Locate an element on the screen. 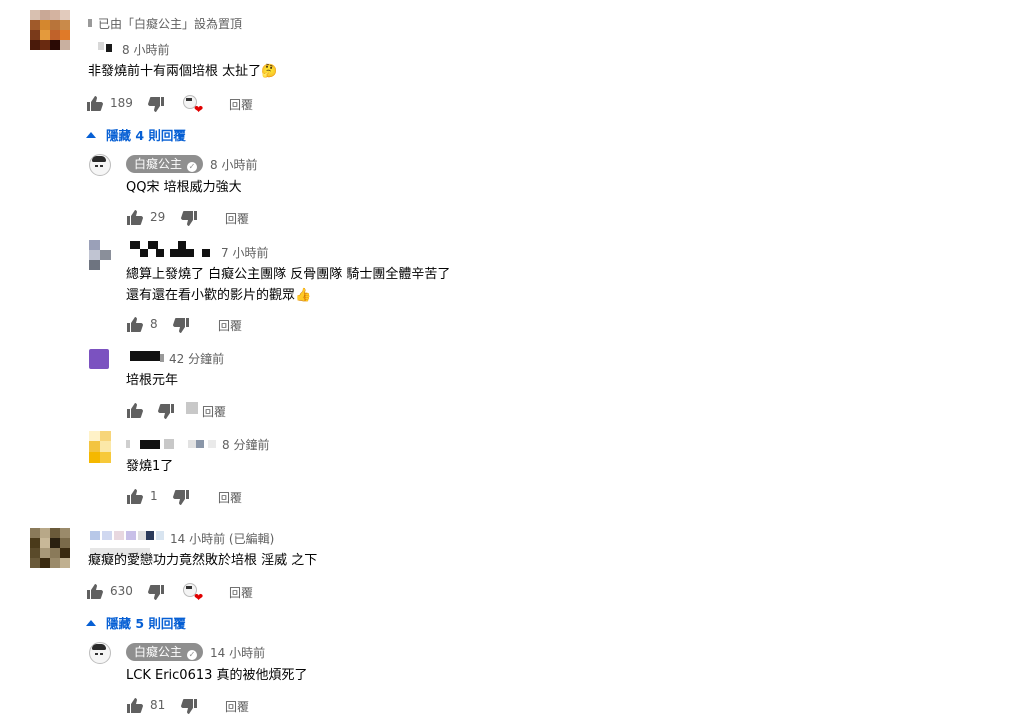 The width and height of the screenshot is (1016, 724). like-count: 1 is located at coordinates (154, 496).